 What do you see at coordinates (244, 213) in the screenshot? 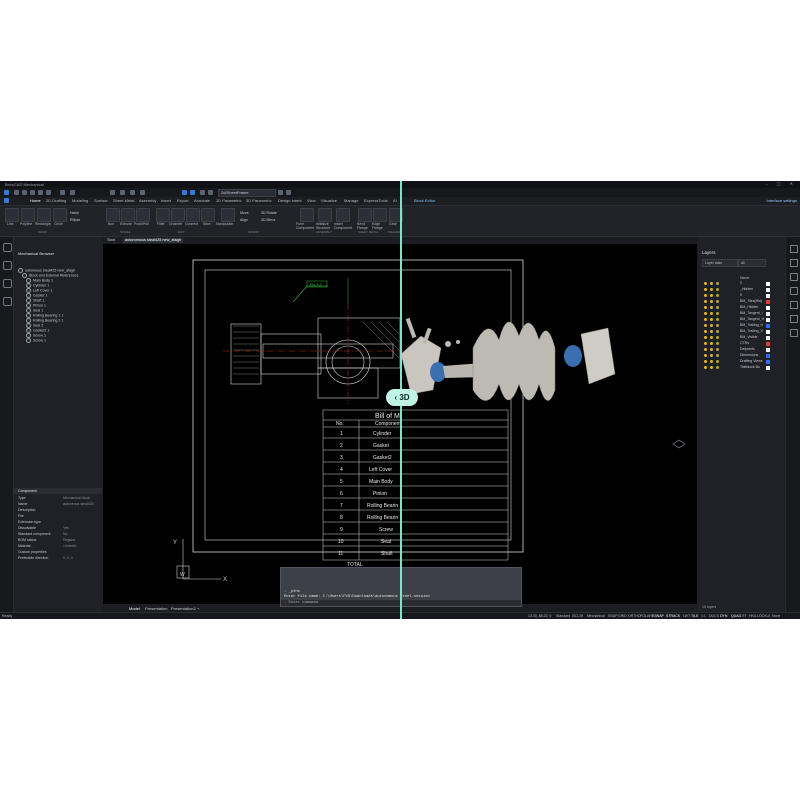
I see `move-tool: Move` at bounding box center [244, 213].